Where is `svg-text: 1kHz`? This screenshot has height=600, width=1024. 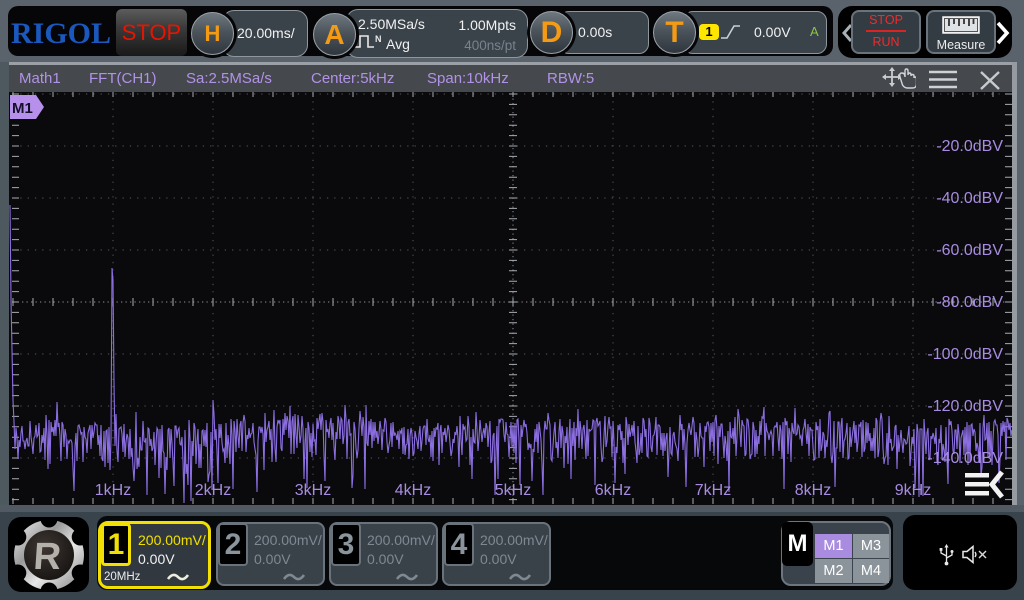
svg-text: 1kHz is located at coordinates (113, 490).